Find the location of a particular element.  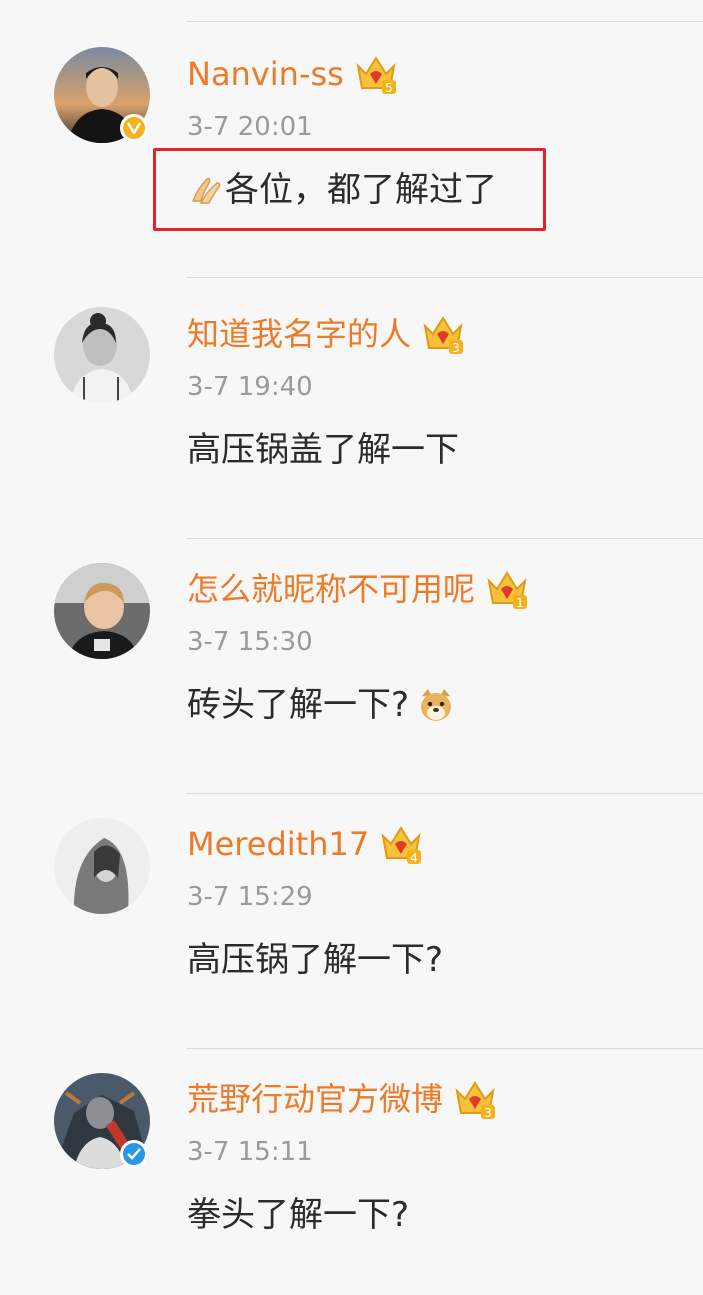

comment-text: 砖头了解一下? is located at coordinates (321, 705).